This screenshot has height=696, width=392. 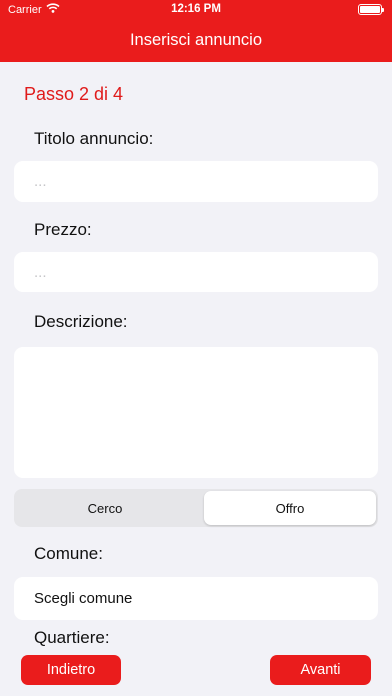 What do you see at coordinates (68, 553) in the screenshot?
I see `comune-label: Comune:` at bounding box center [68, 553].